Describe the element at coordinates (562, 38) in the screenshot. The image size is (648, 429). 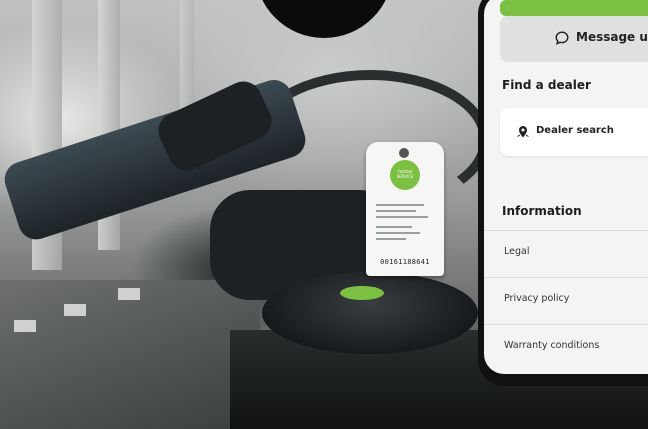
I see `chat-bubble-icon` at that location.